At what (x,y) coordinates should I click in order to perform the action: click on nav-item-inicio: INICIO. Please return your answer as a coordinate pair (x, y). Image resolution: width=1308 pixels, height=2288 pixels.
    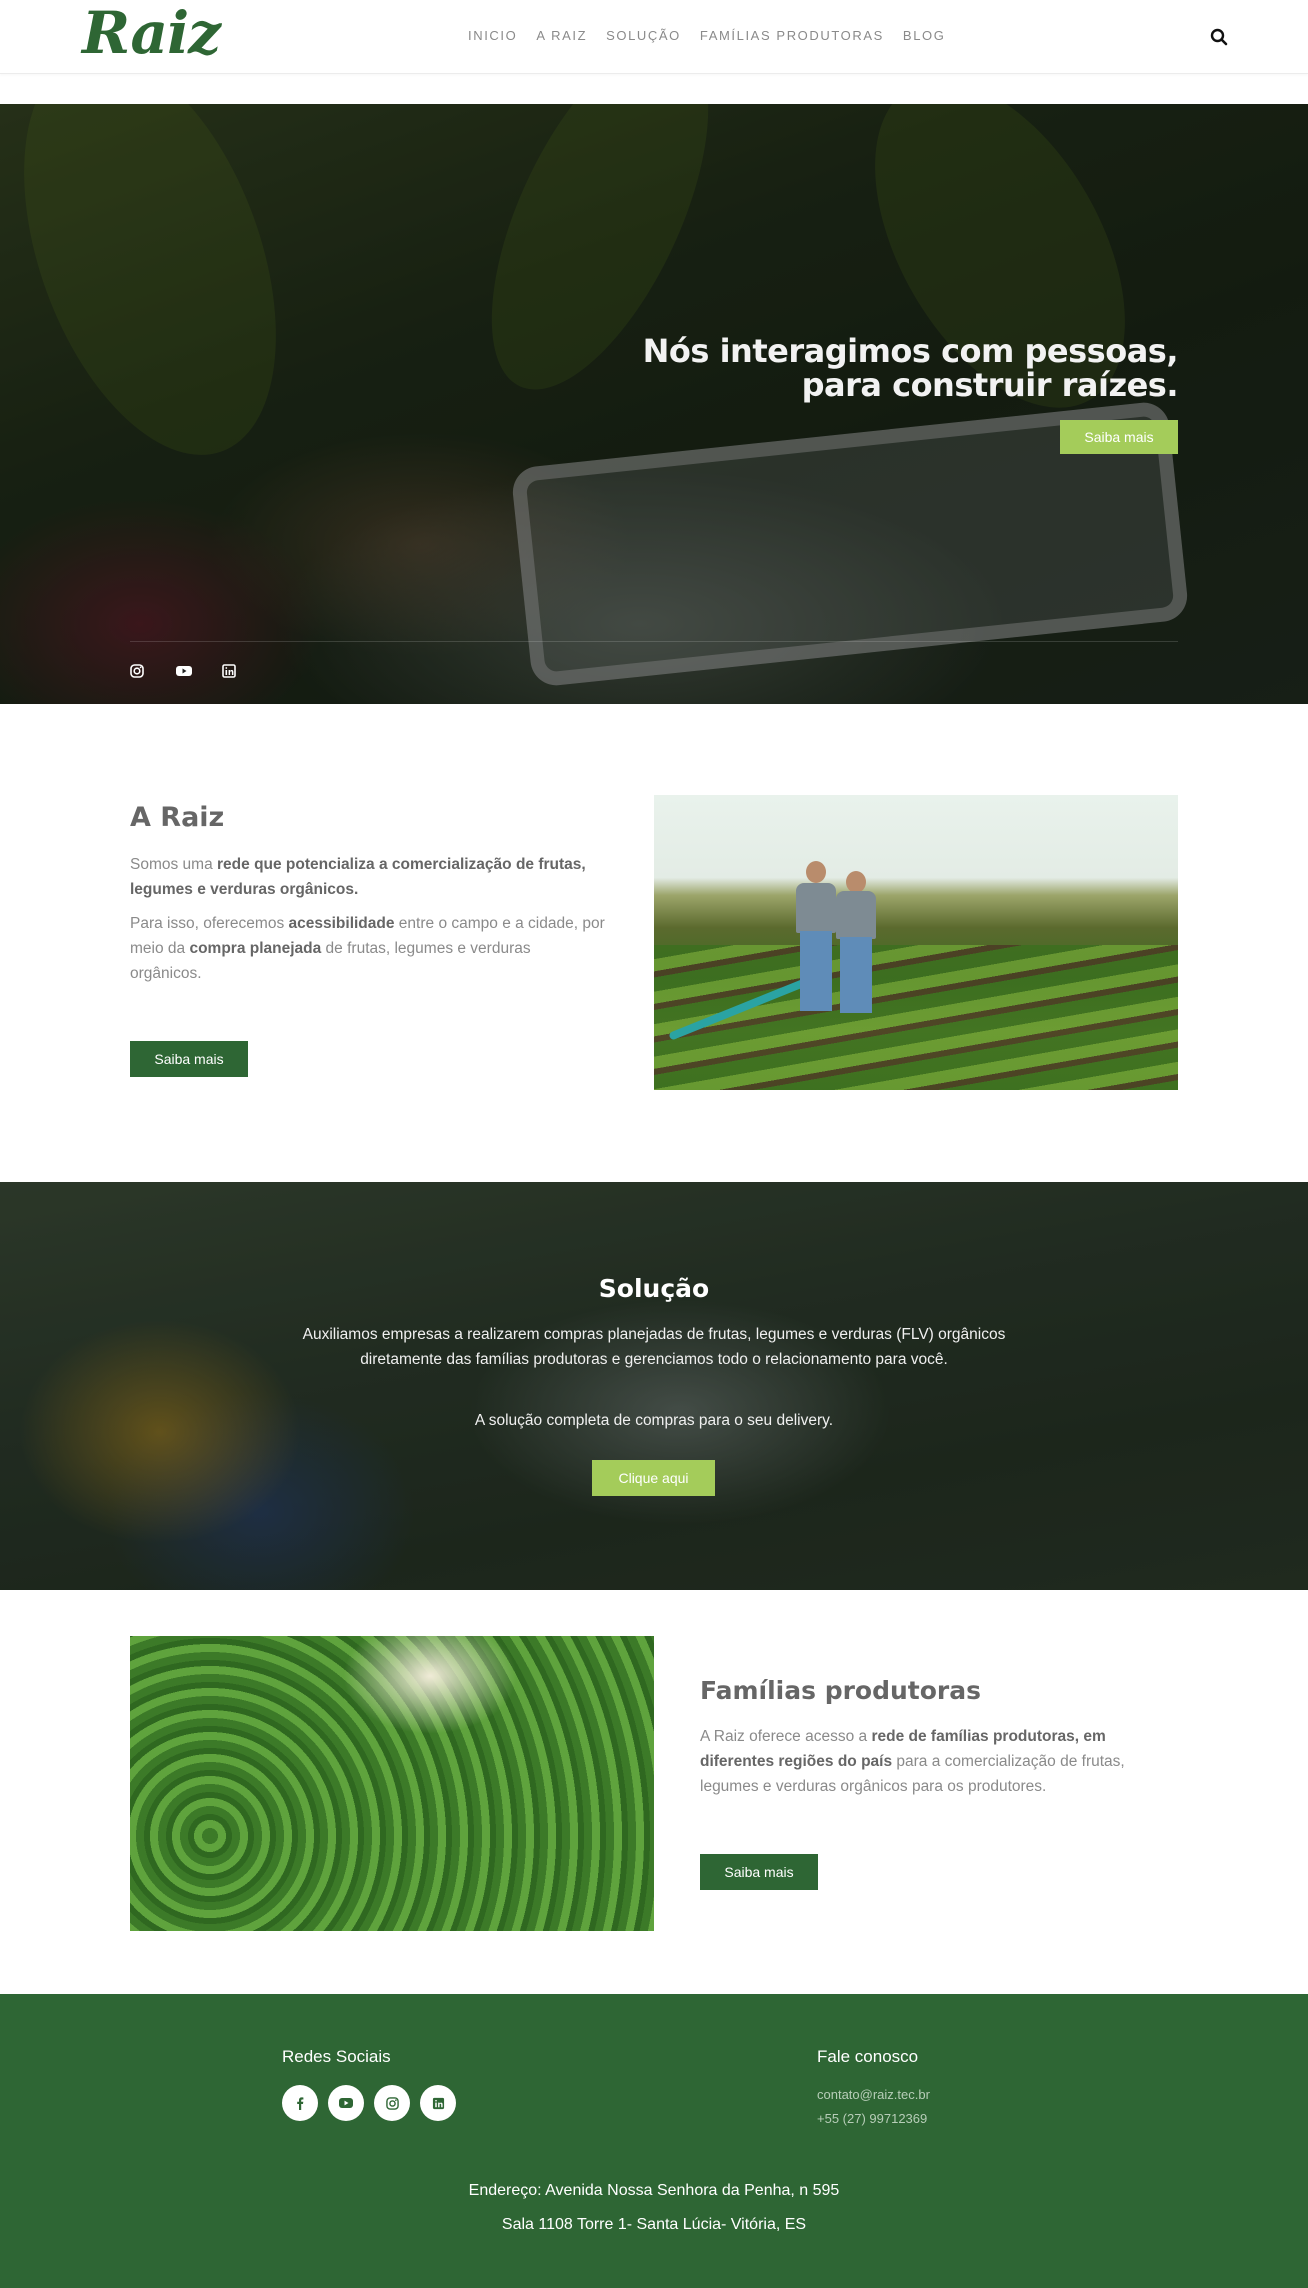
    Looking at the image, I should click on (492, 35).